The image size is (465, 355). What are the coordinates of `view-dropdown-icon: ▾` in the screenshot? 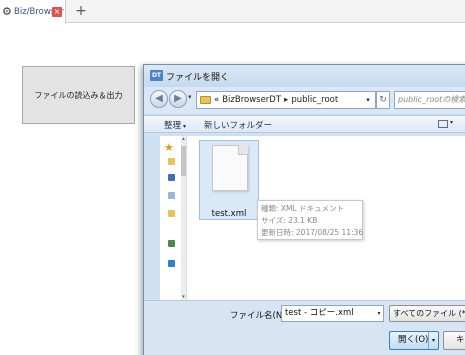 It's located at (451, 122).